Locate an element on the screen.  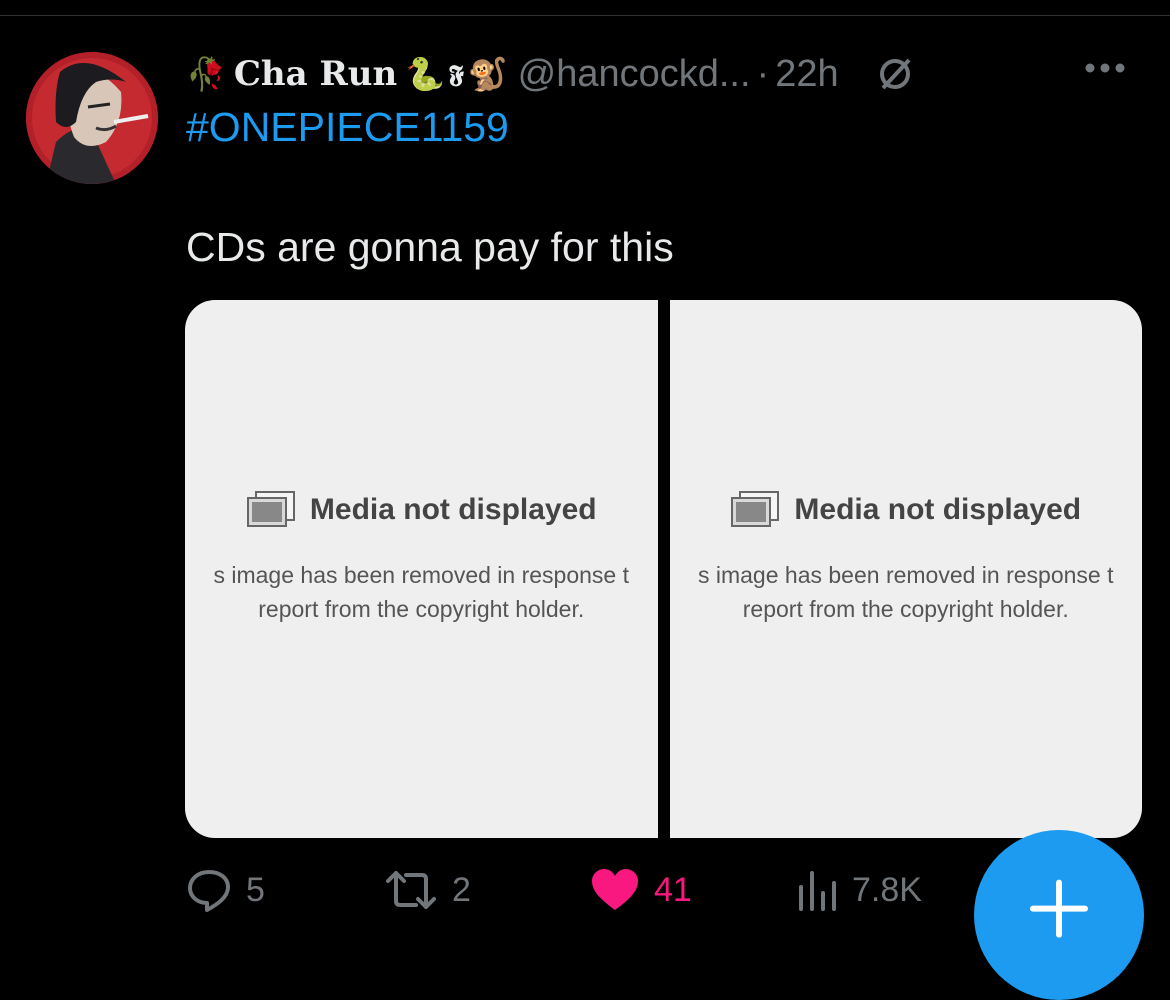
hashtag-link: #ONEPIECE1159 is located at coordinates (347, 127).